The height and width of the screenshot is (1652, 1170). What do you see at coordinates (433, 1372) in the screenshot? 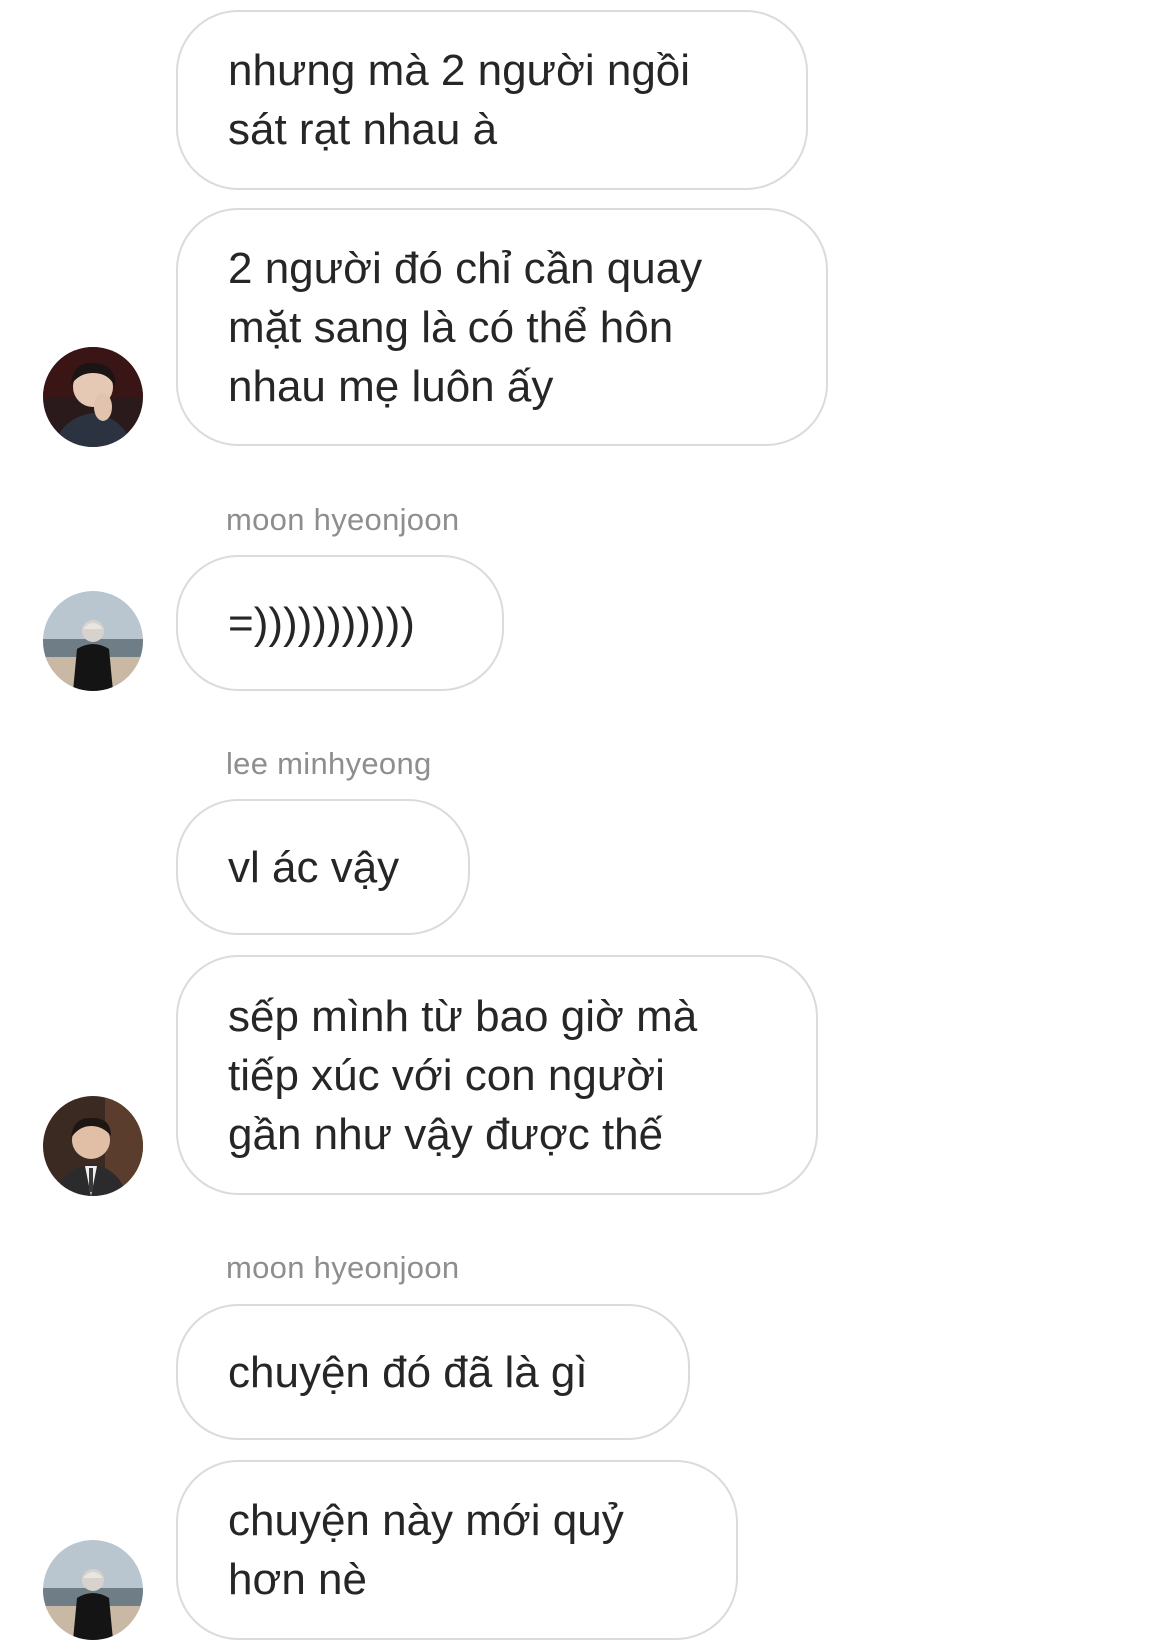
I see `message-bubble: chuyện đó đã là gì` at bounding box center [433, 1372].